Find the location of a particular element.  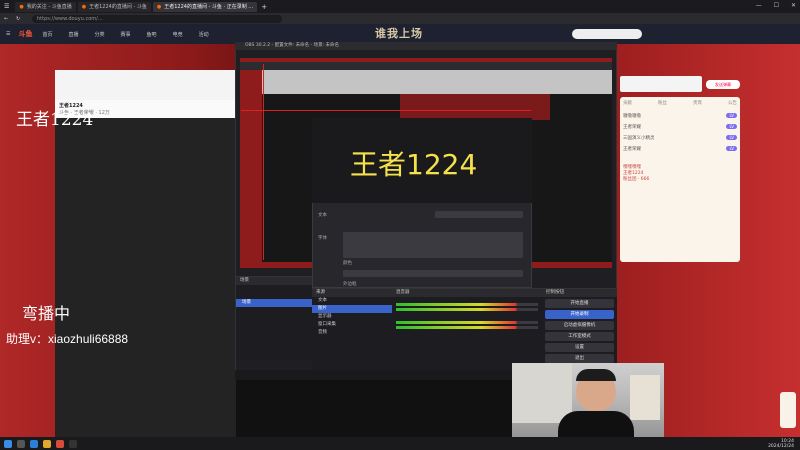

studio-mode-button: 工作室模式 is located at coordinates (579, 336).